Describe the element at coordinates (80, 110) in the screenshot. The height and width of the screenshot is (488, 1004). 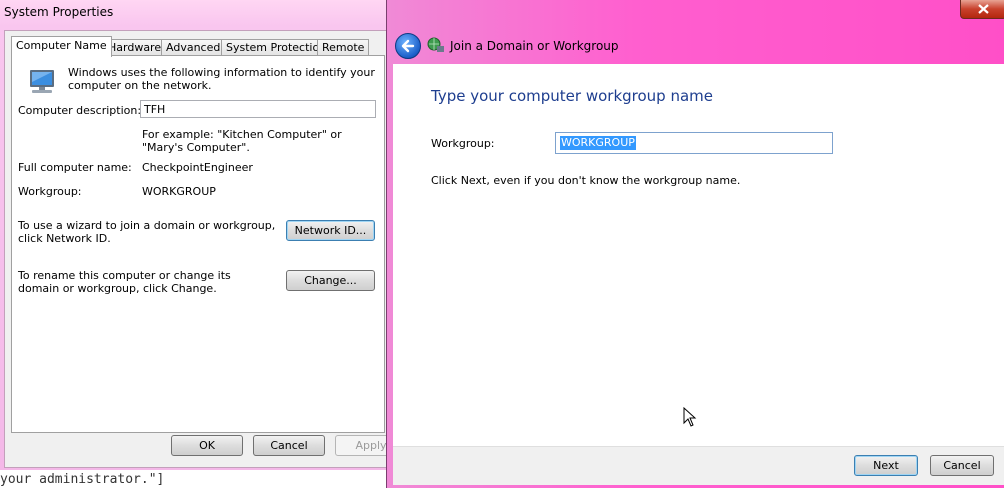
I see `description-label: Computer description:` at that location.